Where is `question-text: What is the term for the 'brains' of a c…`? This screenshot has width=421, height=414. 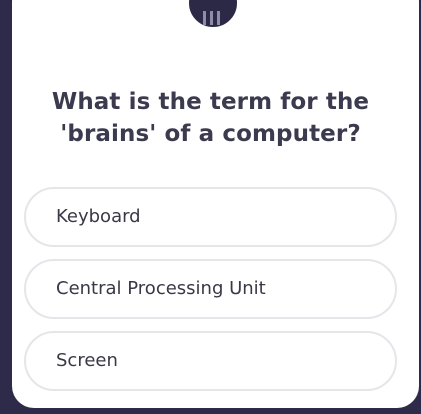 question-text: What is the term for the 'brains' of a c… is located at coordinates (210, 118).